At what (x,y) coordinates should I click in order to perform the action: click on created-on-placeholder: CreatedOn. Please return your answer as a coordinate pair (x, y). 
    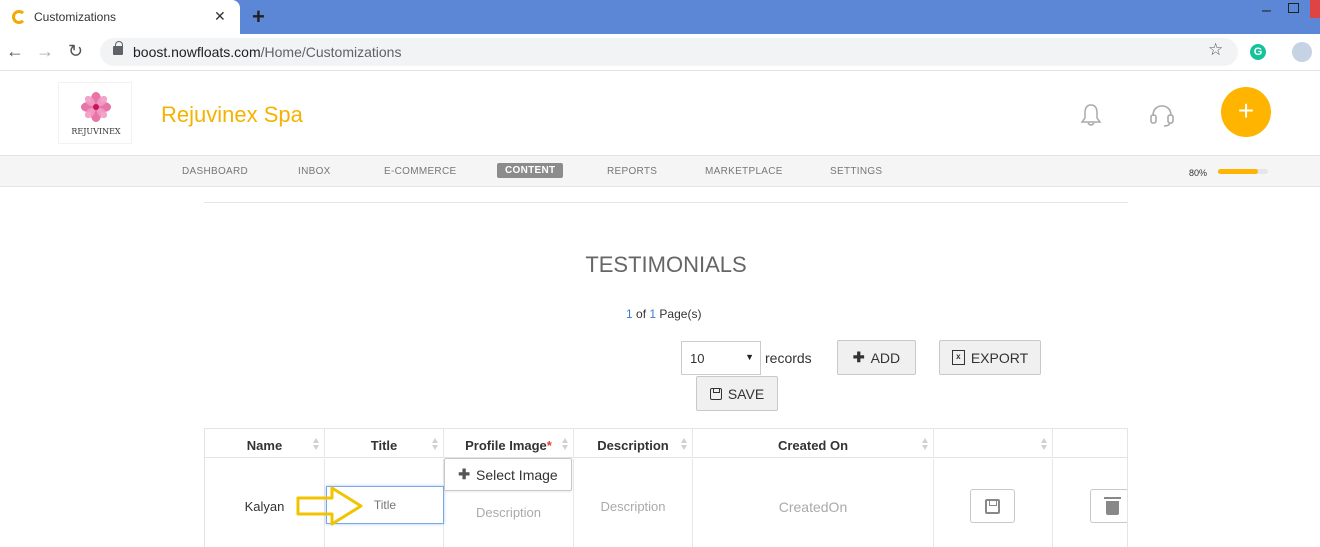
    Looking at the image, I should click on (813, 507).